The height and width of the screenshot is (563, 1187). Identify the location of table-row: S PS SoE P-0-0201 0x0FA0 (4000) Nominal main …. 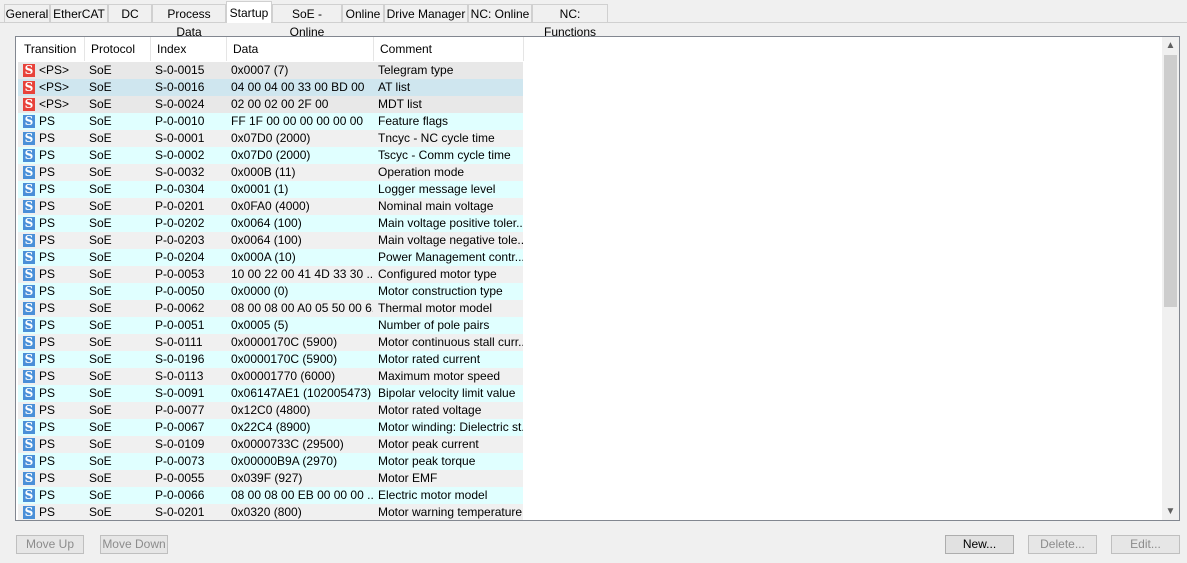
(270, 206).